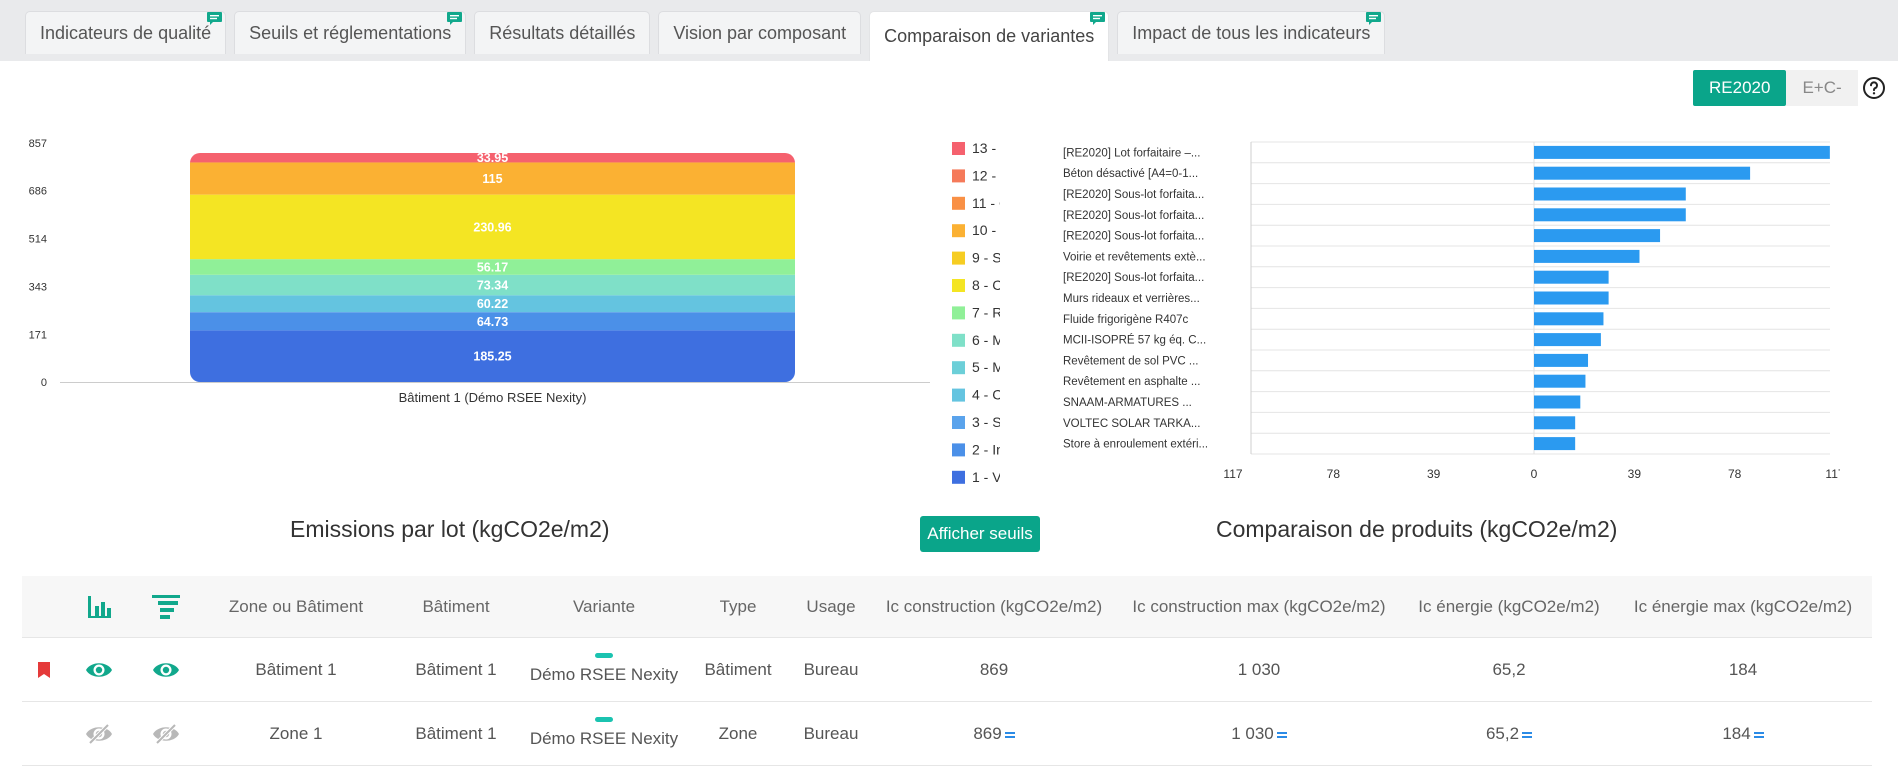 The height and width of the screenshot is (774, 1898). What do you see at coordinates (1635, 474) in the screenshot?
I see `x-tick-label: 39` at bounding box center [1635, 474].